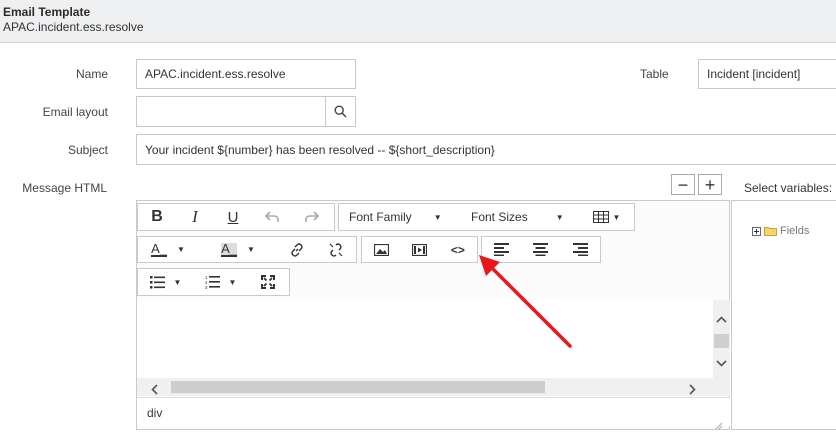  I want to click on vertical-scroll-thumb, so click(721, 341).